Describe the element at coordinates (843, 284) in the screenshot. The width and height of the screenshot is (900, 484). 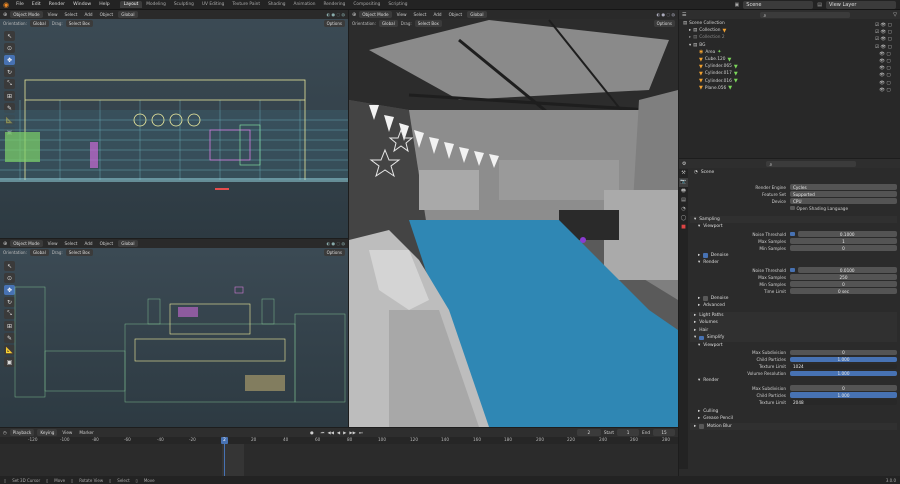
I see `r-min-samples-field: 0` at that location.